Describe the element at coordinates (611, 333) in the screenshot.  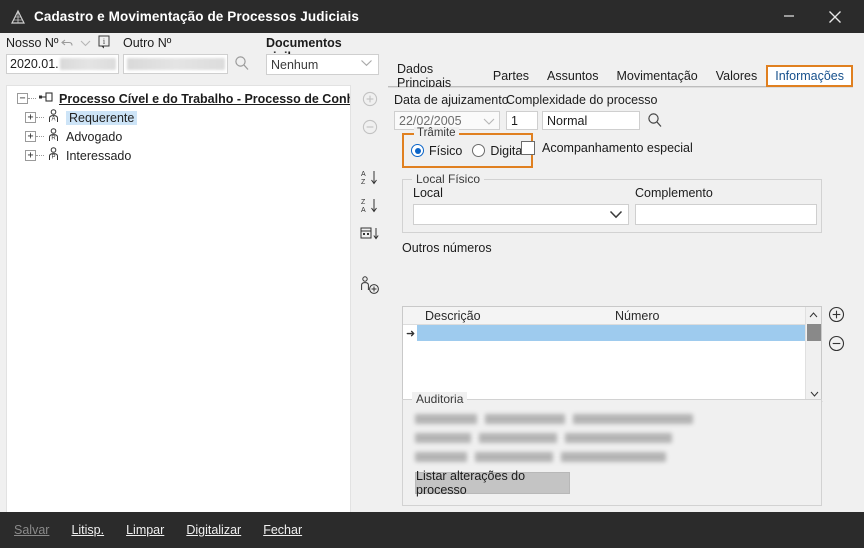
I see `table-row` at that location.